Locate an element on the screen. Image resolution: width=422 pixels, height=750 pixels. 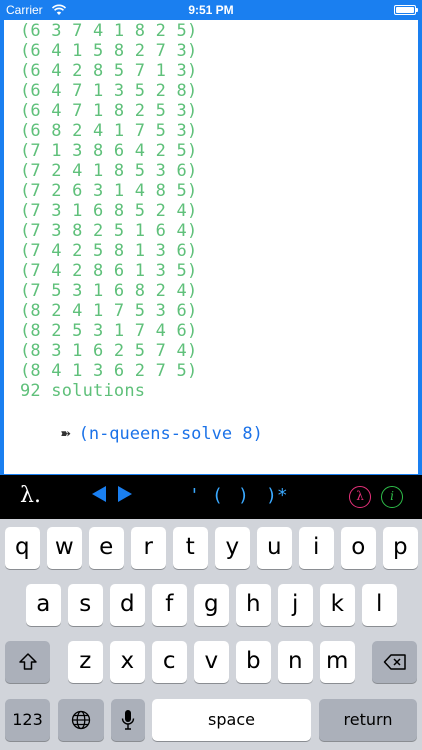
shift-key is located at coordinates (27, 662).